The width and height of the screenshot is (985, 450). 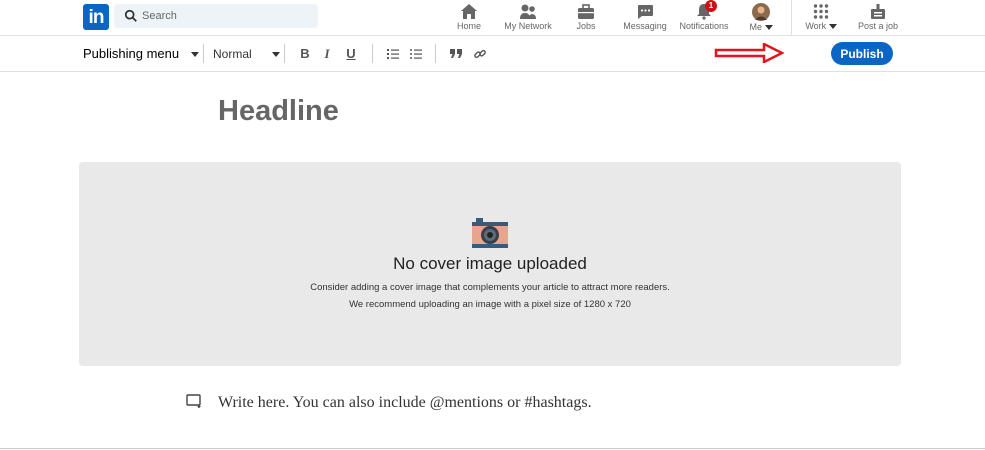 I want to click on home-icon, so click(x=469, y=11).